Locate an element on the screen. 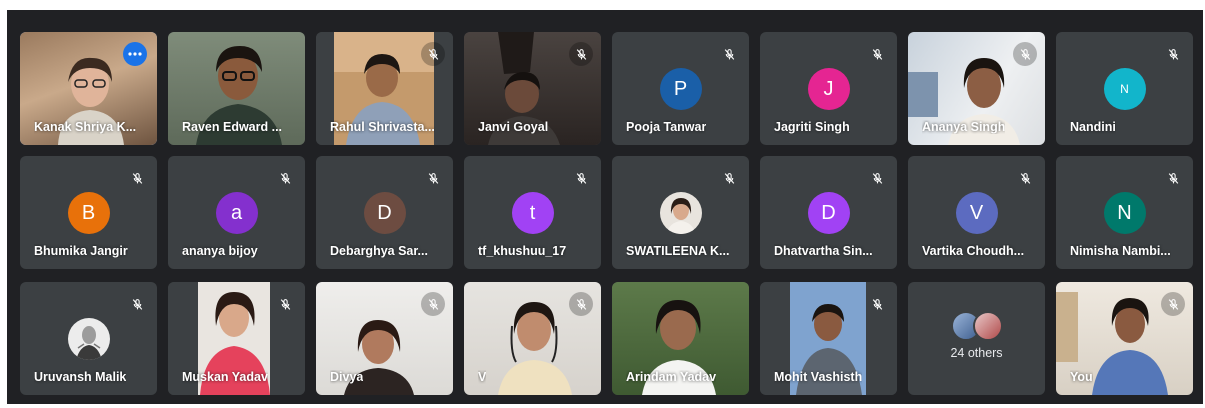 This screenshot has width=1205, height=408. participant-tile: You is located at coordinates (1124, 338).